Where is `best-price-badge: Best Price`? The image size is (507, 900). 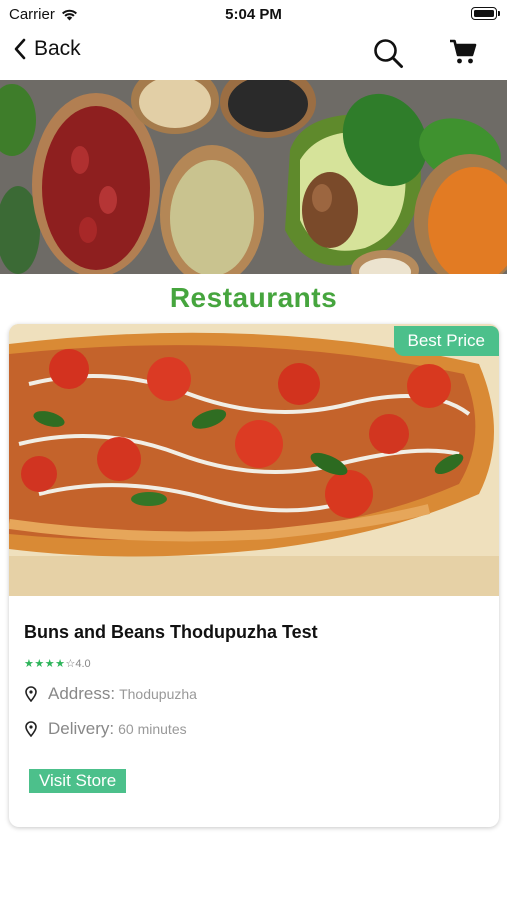 best-price-badge: Best Price is located at coordinates (446, 341).